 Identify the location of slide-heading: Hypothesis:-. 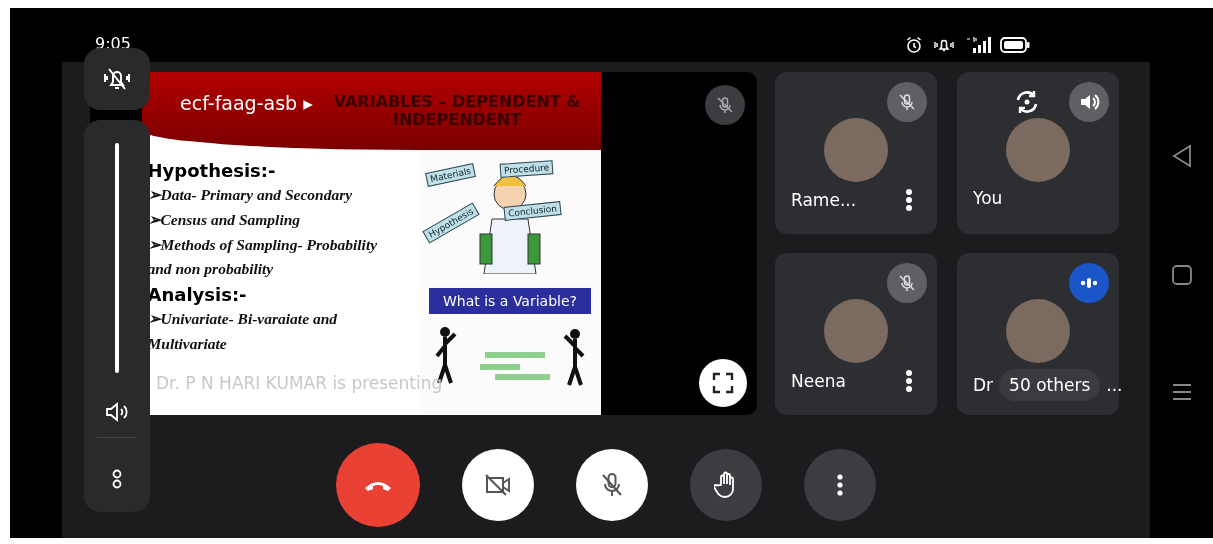
(211, 170).